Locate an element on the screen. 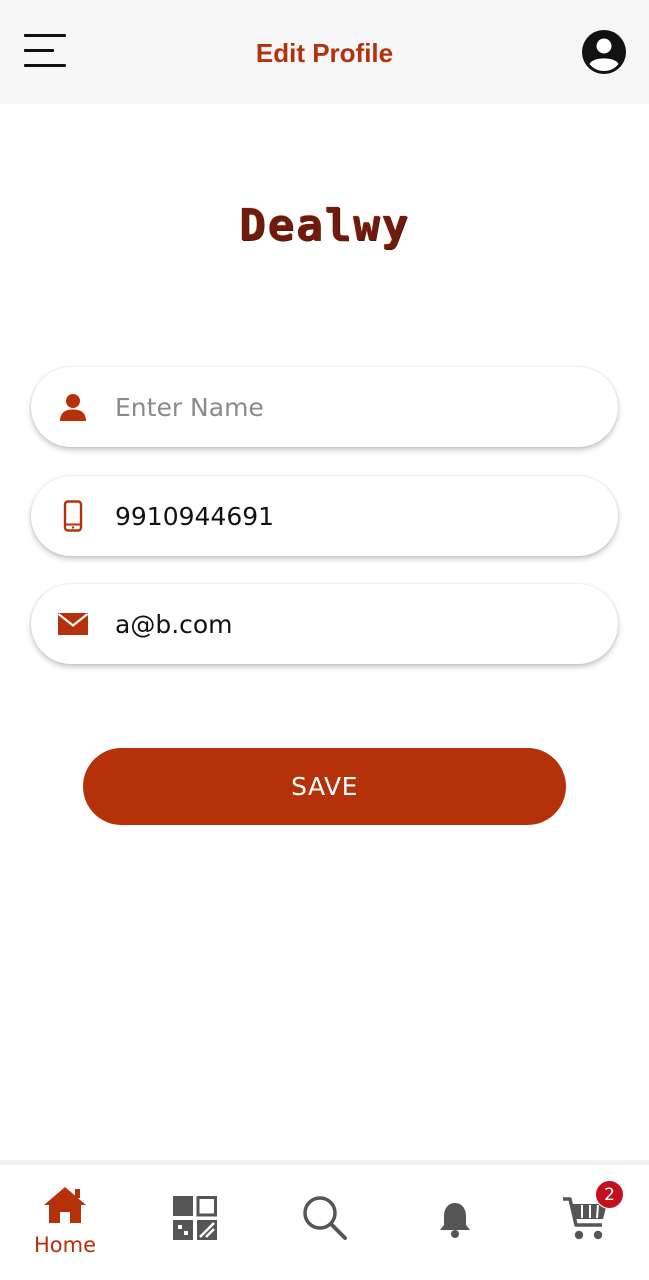  nav-notifications is located at coordinates (455, 1222).